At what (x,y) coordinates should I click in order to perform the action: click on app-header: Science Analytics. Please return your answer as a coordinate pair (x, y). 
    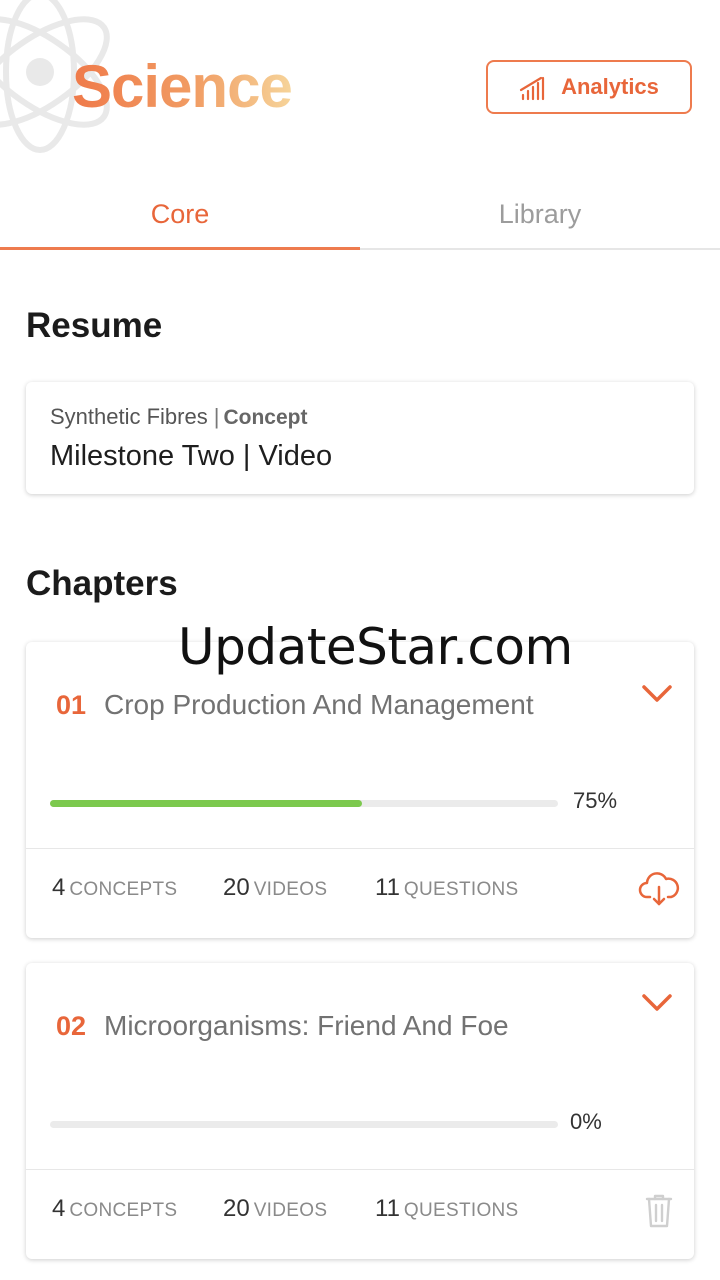
    Looking at the image, I should click on (360, 90).